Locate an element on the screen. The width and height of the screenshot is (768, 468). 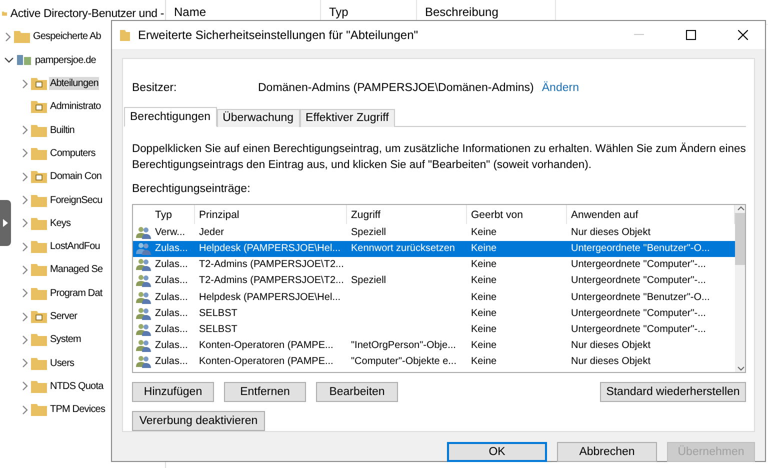
tree-item: Keys is located at coordinates (60, 223).